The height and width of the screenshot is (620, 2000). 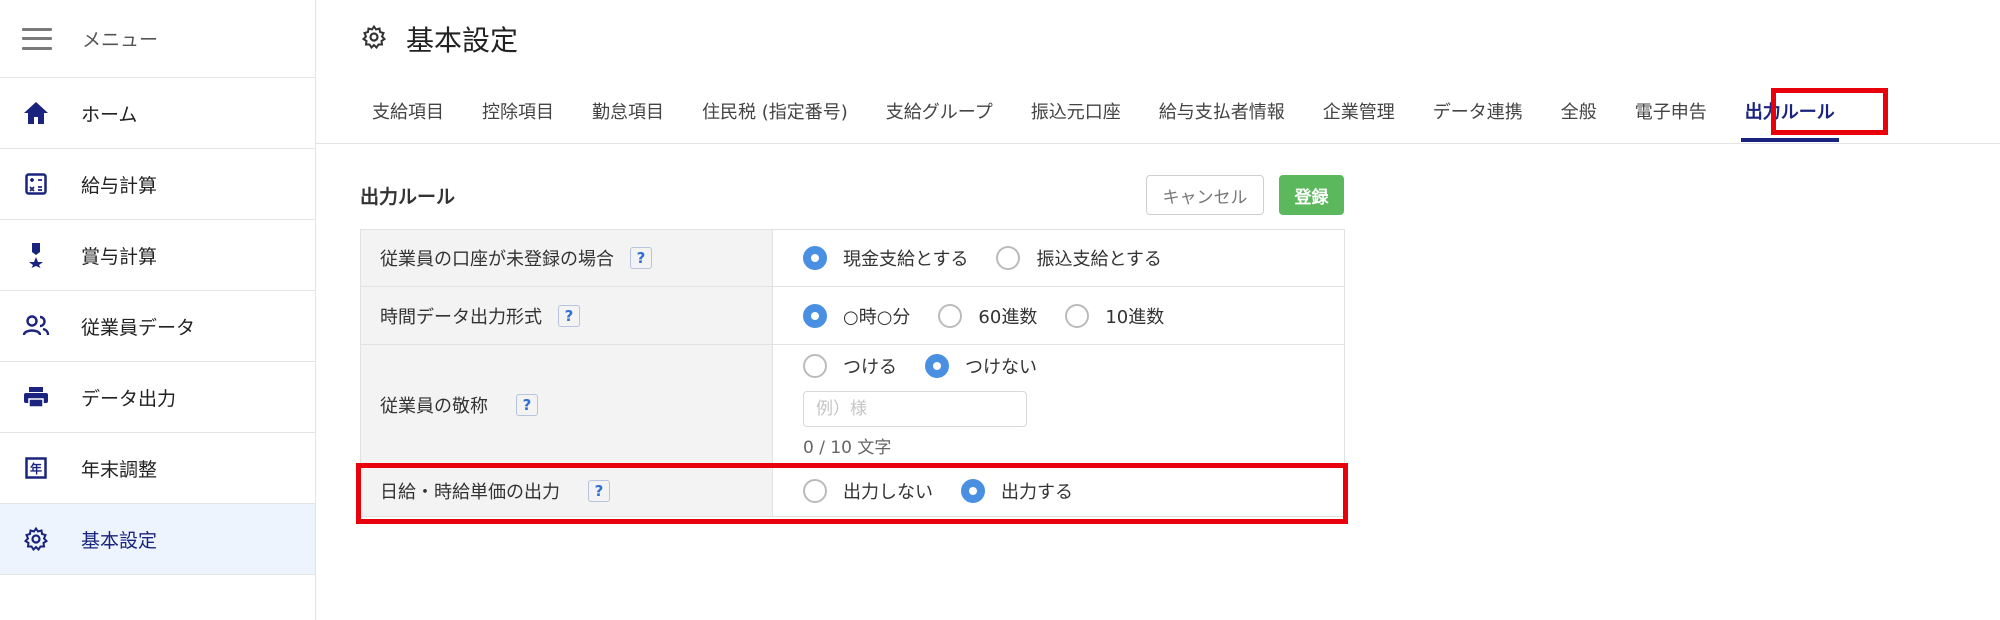 I want to click on sidebar-item-bonus: 賞与計算, so click(x=157, y=255).